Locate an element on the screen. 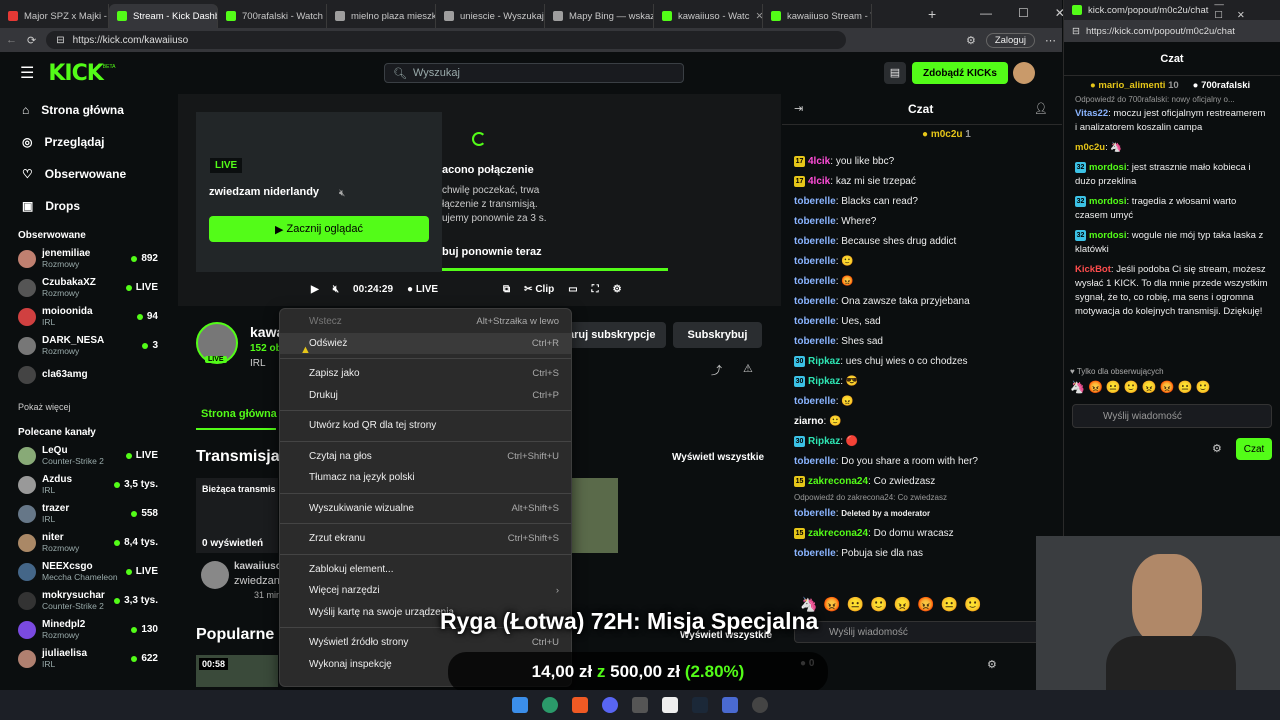 The width and height of the screenshot is (1280, 720). discord-icon is located at coordinates (610, 705).